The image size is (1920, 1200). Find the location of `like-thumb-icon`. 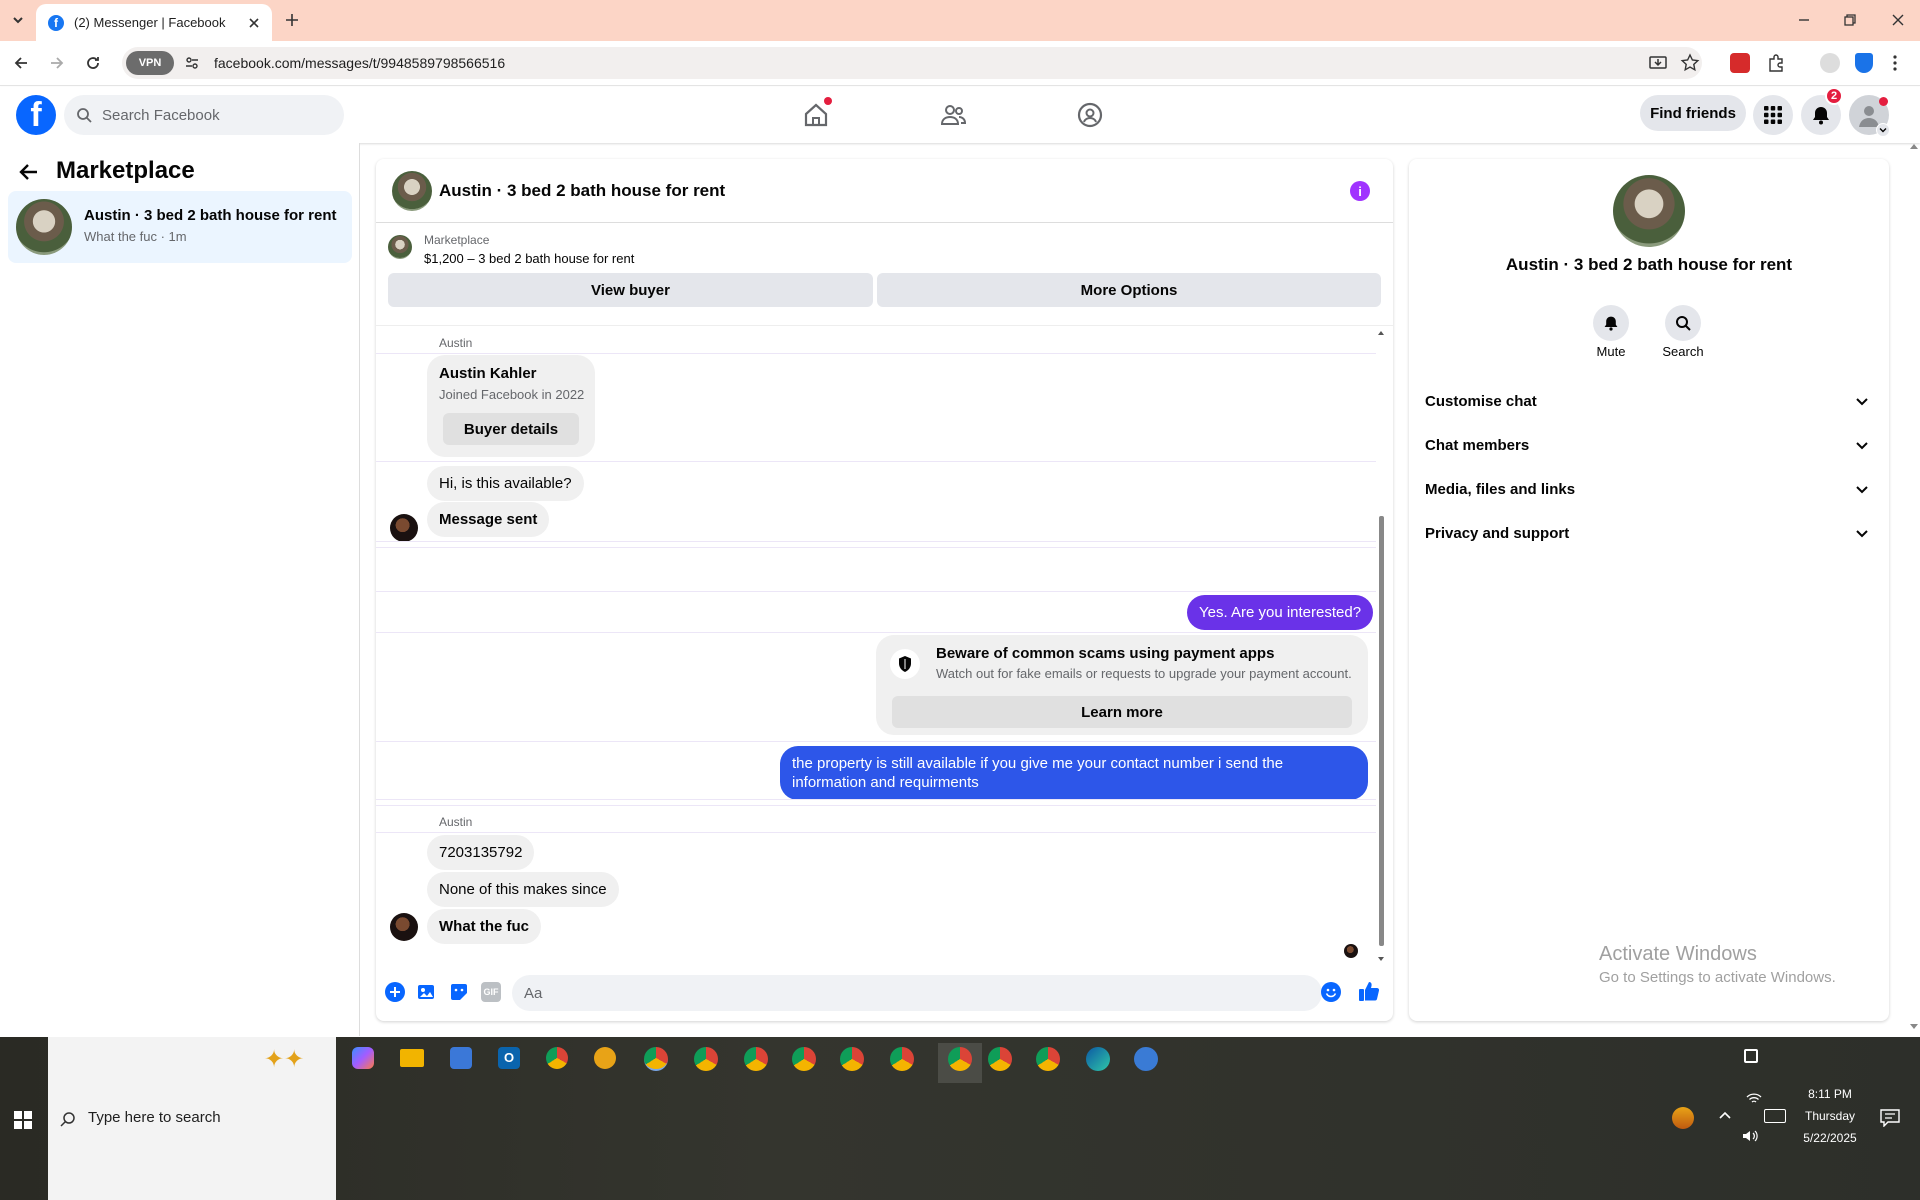

like-thumb-icon is located at coordinates (1369, 991).